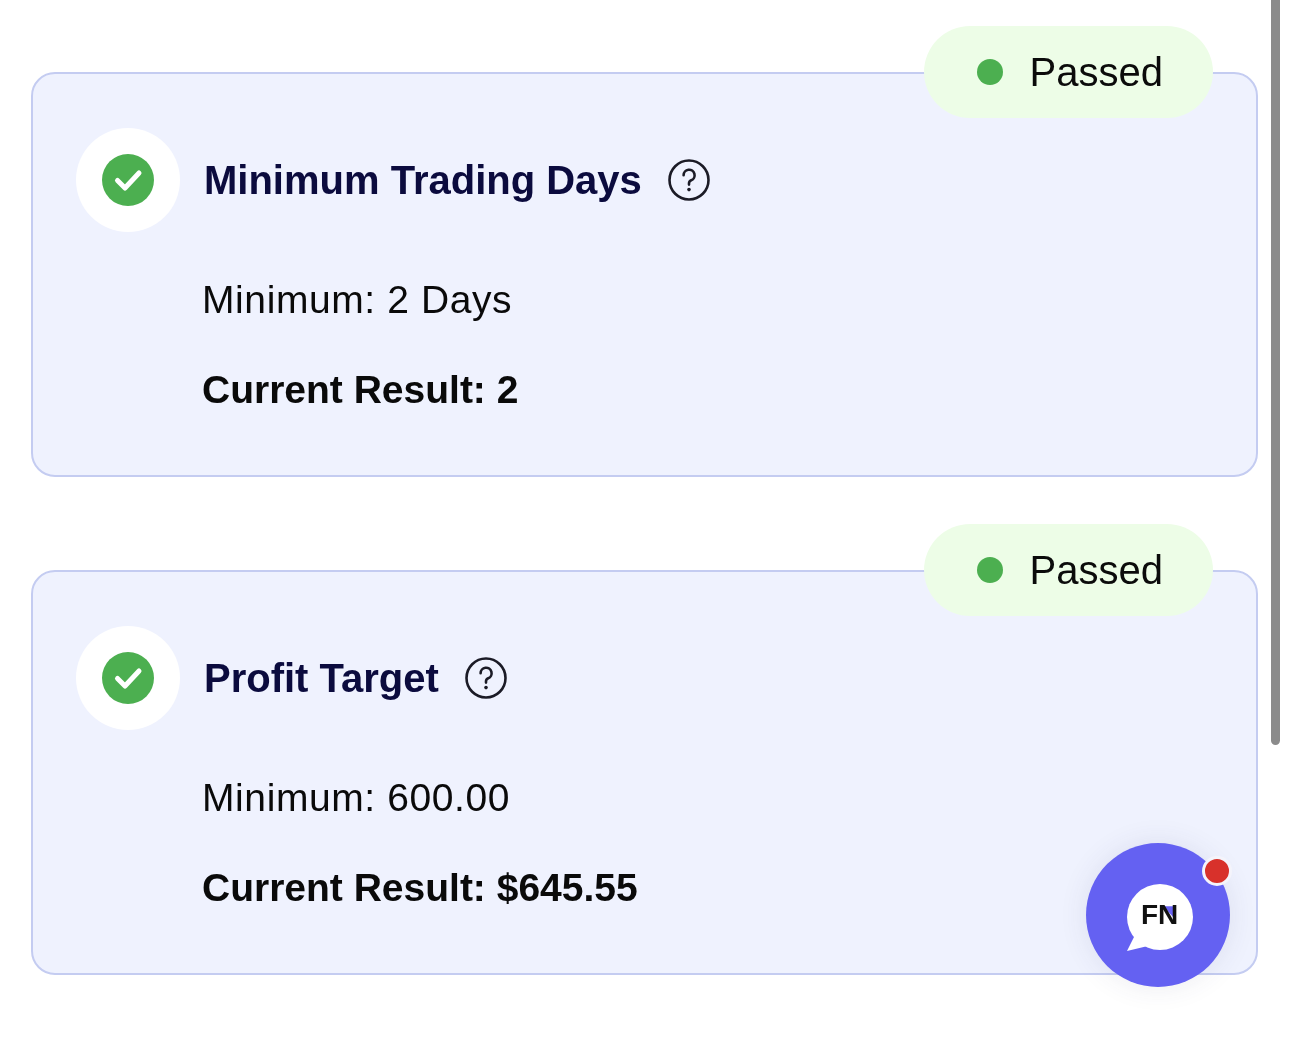 The height and width of the screenshot is (1045, 1290). What do you see at coordinates (357, 300) in the screenshot?
I see `minimum-text: Minimum: 2 Days` at bounding box center [357, 300].